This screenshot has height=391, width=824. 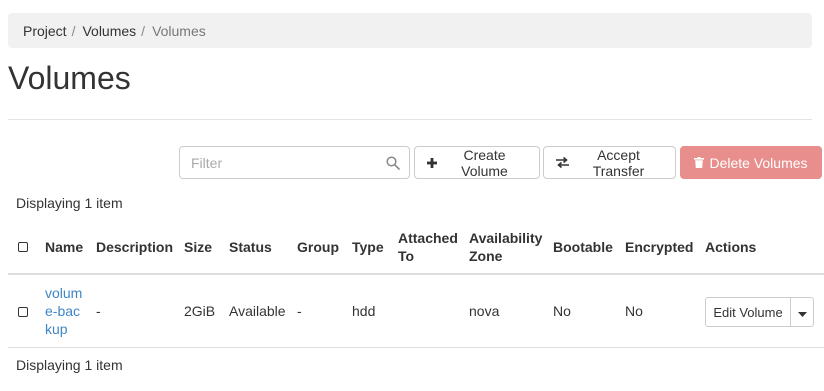 What do you see at coordinates (583, 247) in the screenshot?
I see `column-header-bootable: Bootable` at bounding box center [583, 247].